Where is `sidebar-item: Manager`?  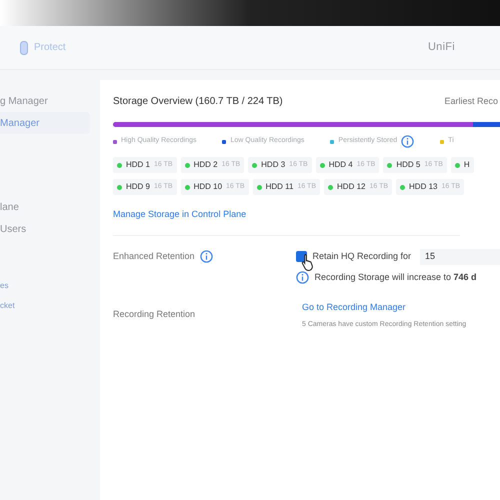 sidebar-item: Manager is located at coordinates (45, 123).